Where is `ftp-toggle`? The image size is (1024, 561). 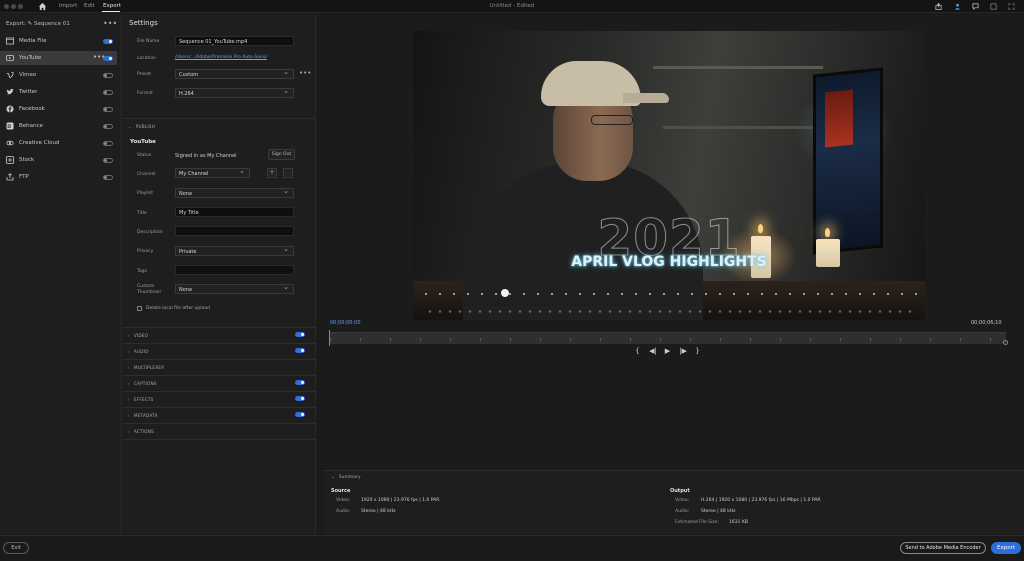
ftp-toggle is located at coordinates (108, 177).